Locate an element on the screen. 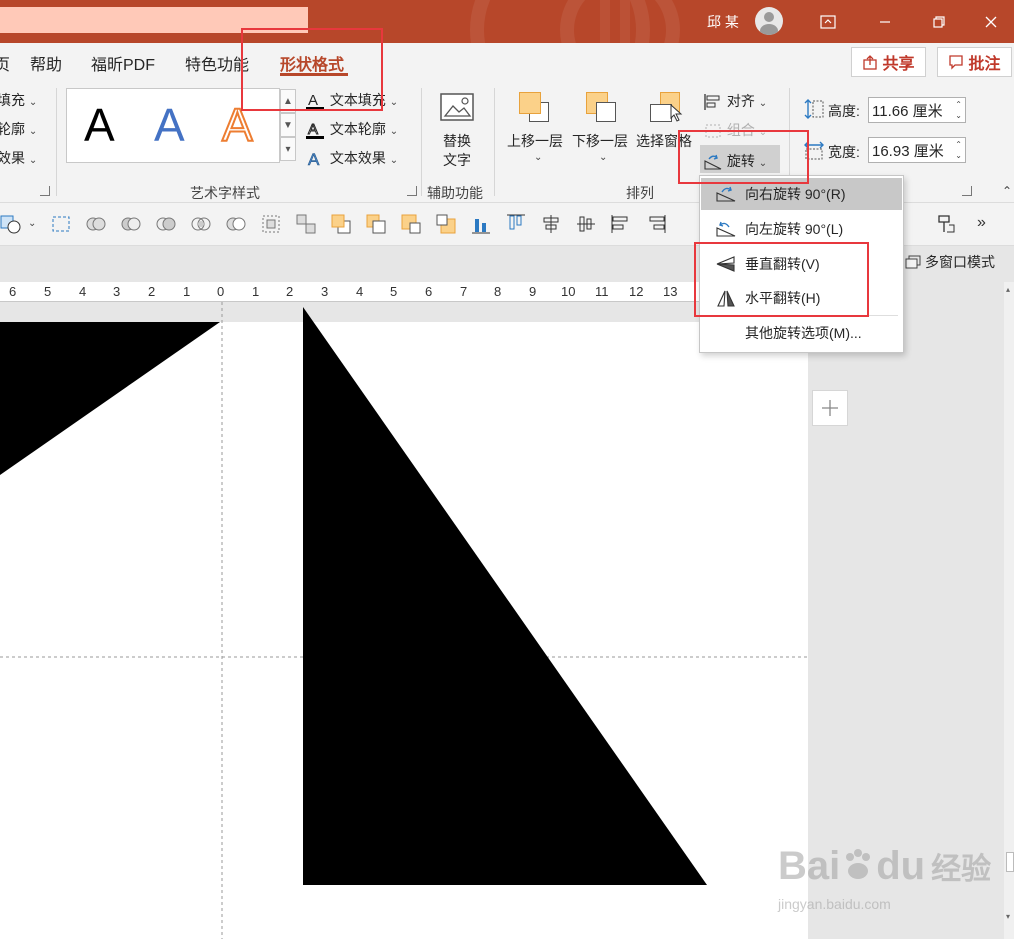 This screenshot has height=939, width=1014. close-icon is located at coordinates (991, 21).